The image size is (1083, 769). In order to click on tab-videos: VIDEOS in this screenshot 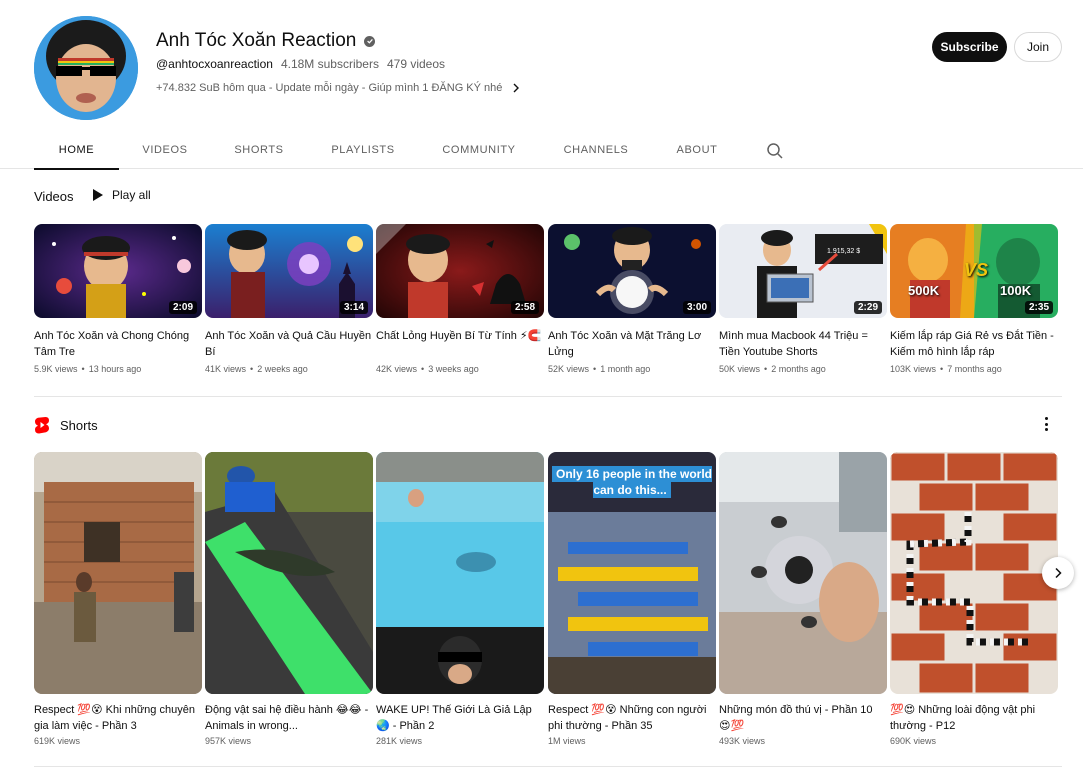, I will do `click(165, 150)`.